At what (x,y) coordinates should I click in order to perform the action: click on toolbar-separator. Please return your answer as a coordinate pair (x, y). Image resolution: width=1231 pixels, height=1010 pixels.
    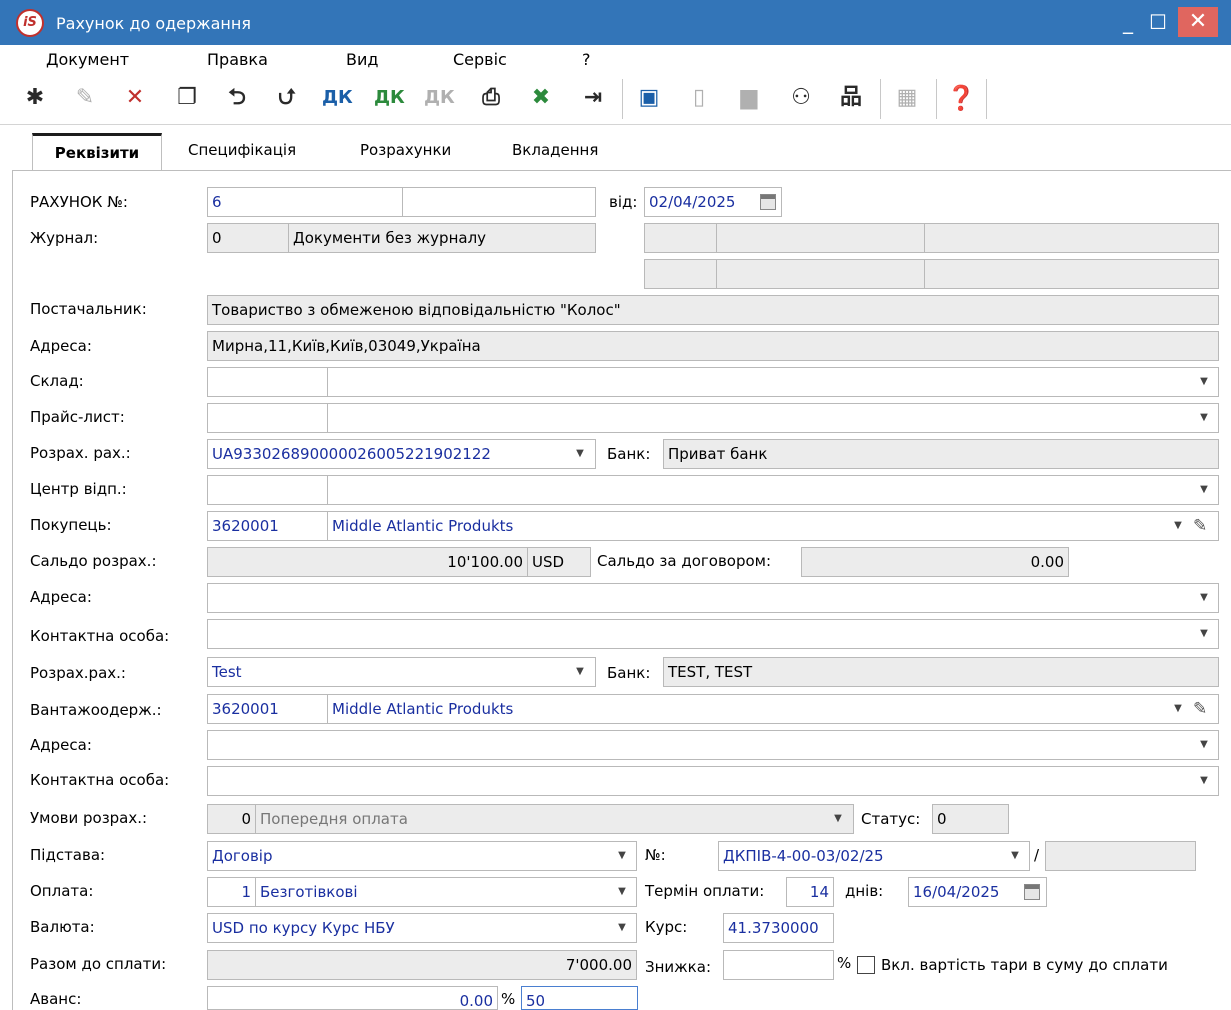
    Looking at the image, I should click on (622, 99).